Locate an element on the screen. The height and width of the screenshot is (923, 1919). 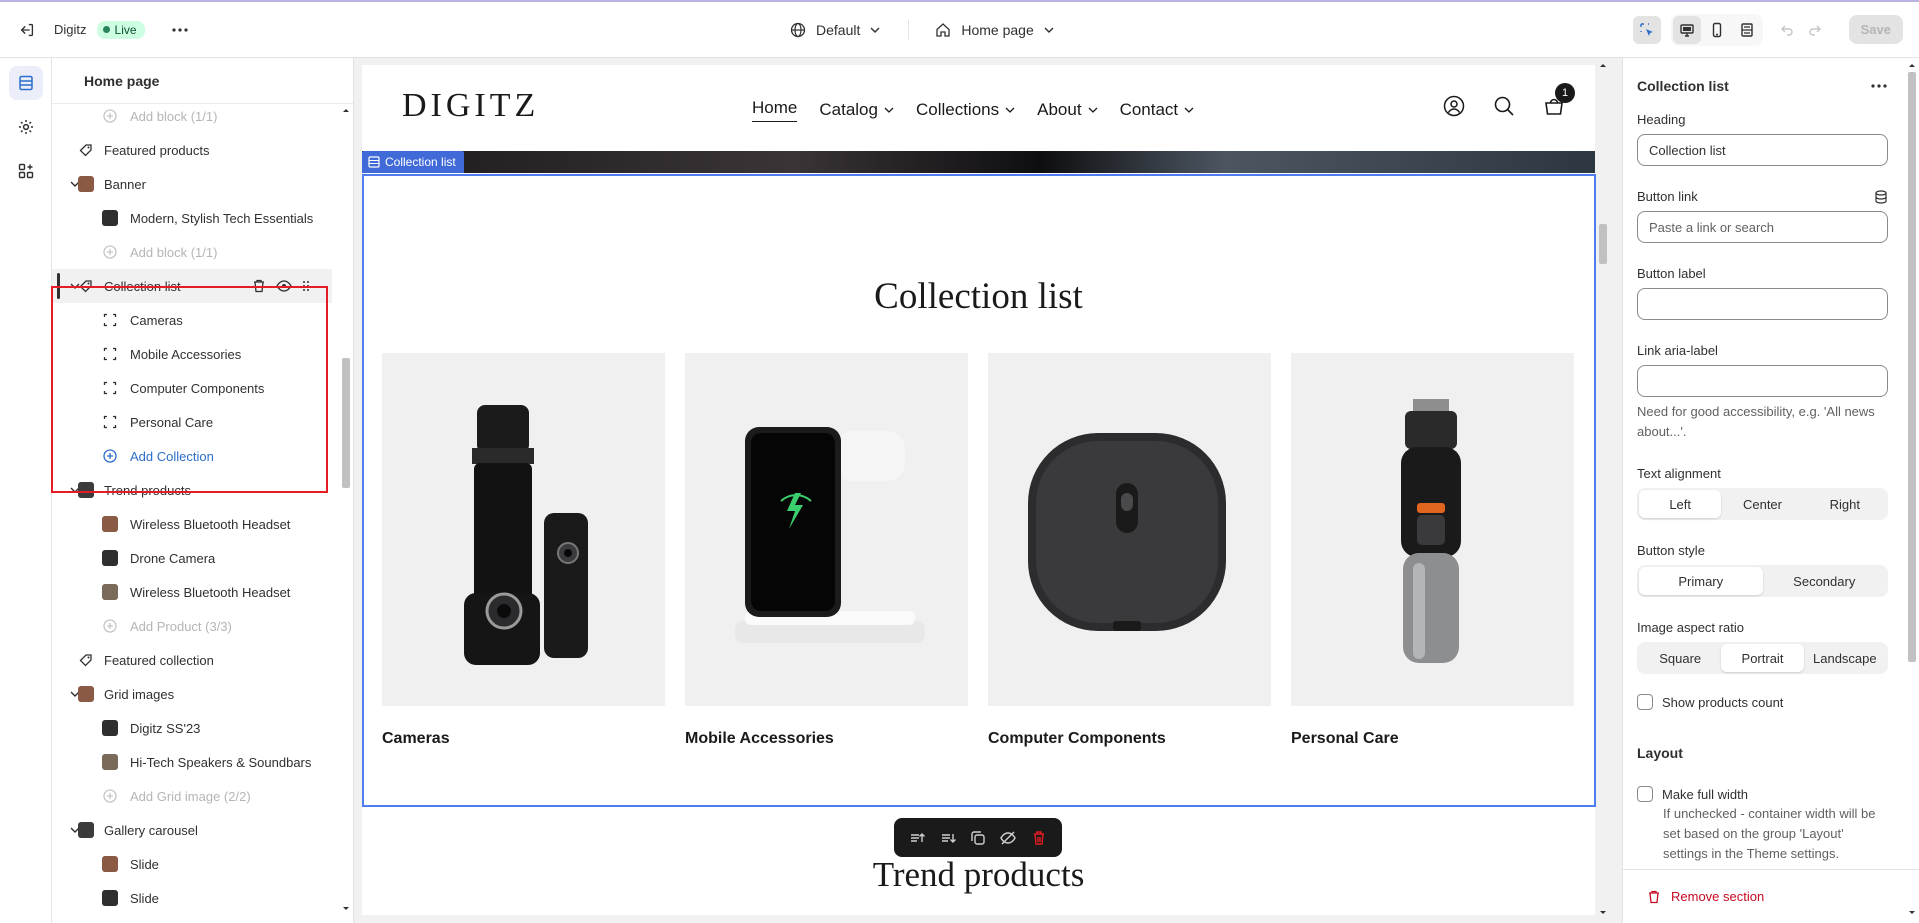
section-label-tab: Collection list is located at coordinates (413, 162).